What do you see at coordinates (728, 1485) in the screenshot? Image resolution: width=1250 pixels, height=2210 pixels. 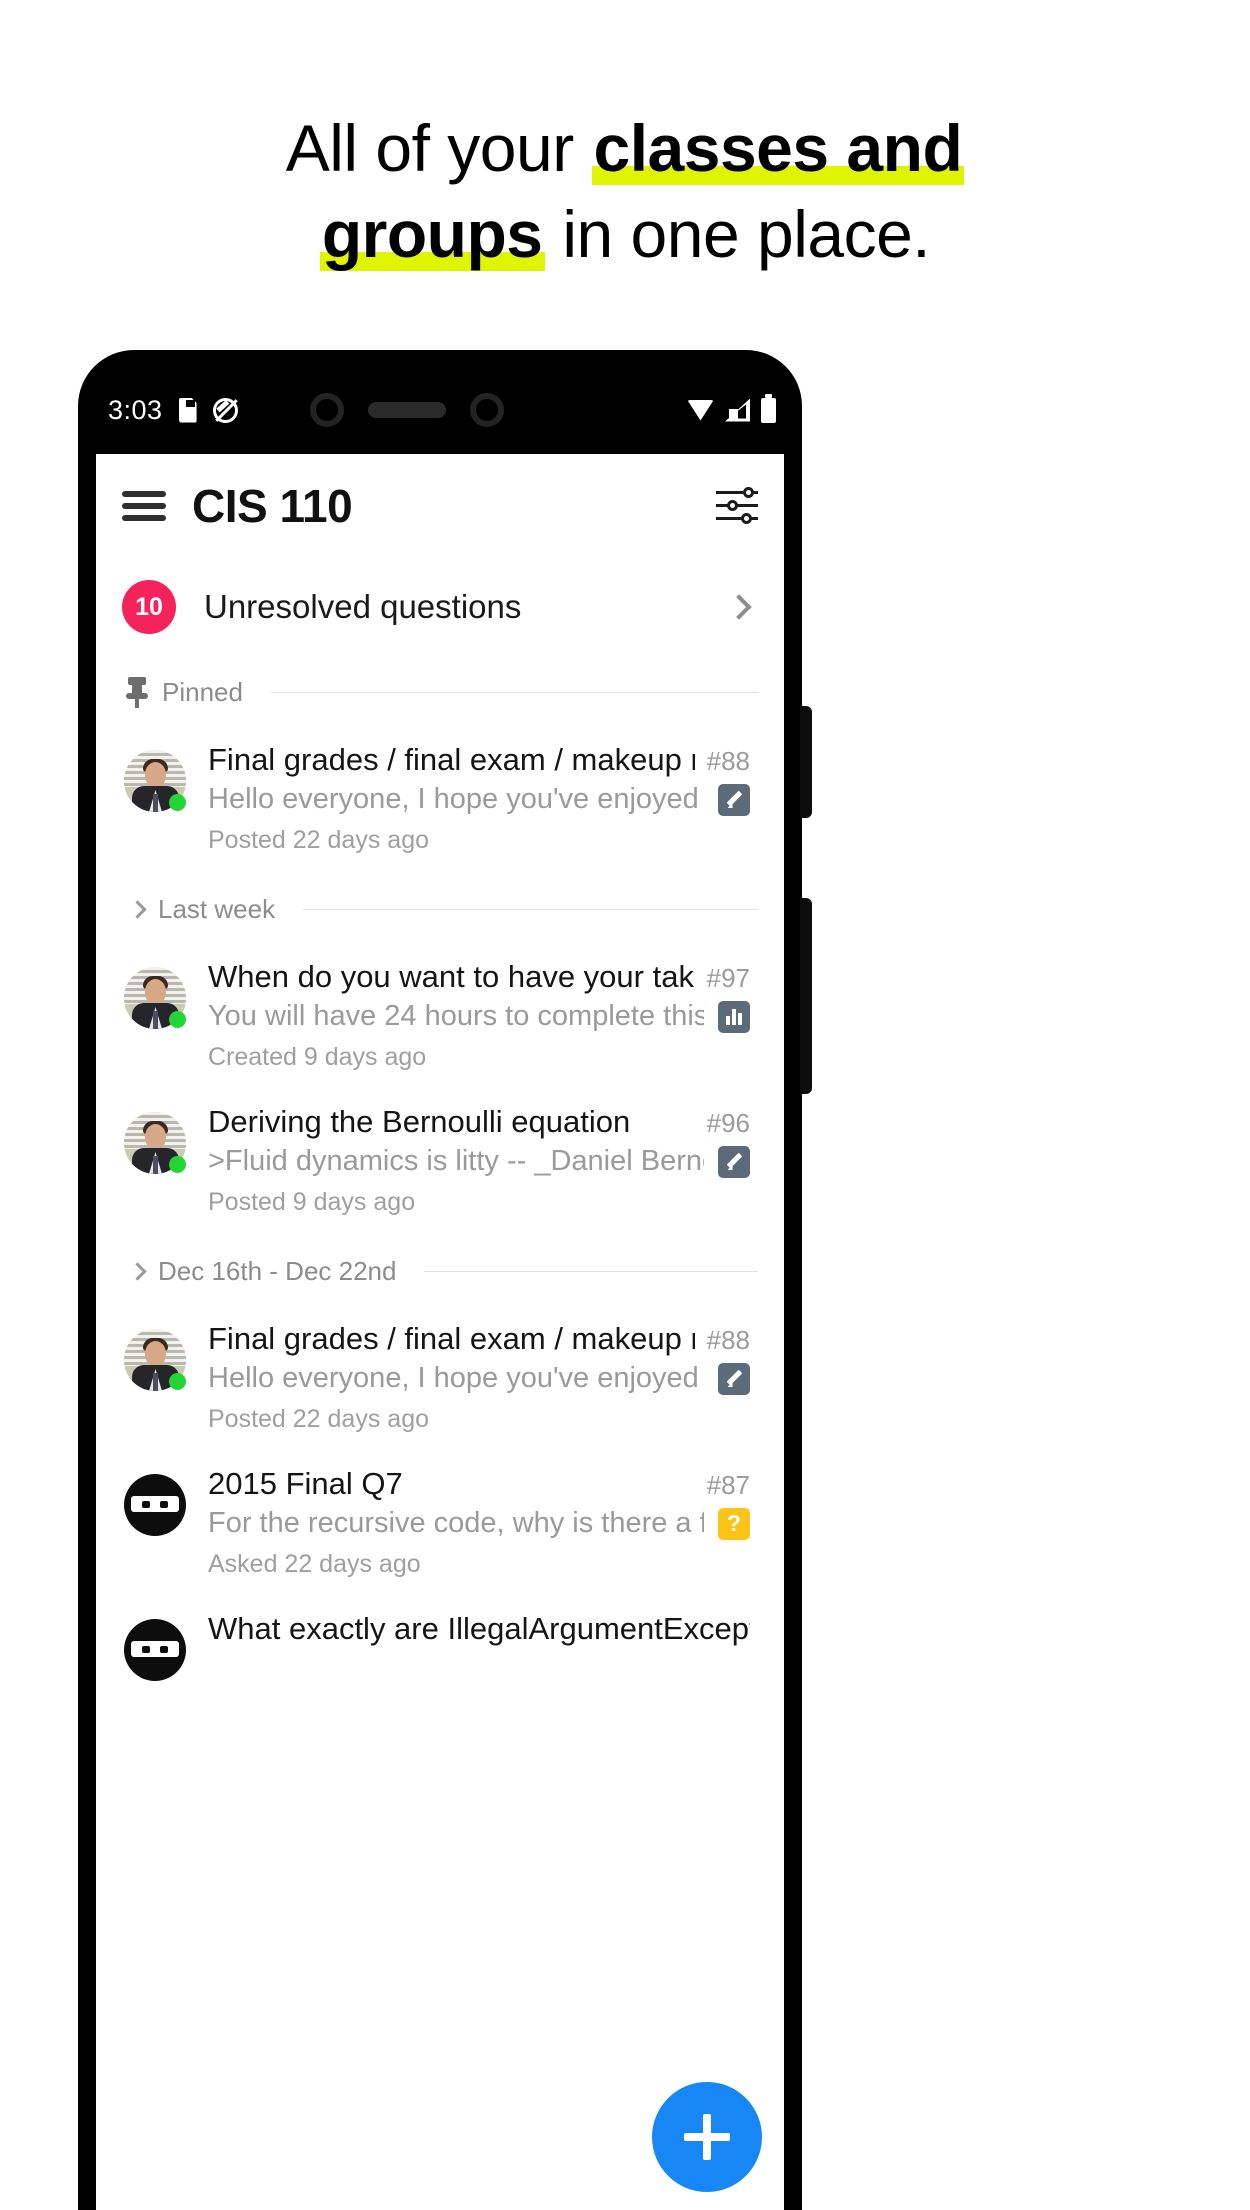 I see `post-number: #87` at bounding box center [728, 1485].